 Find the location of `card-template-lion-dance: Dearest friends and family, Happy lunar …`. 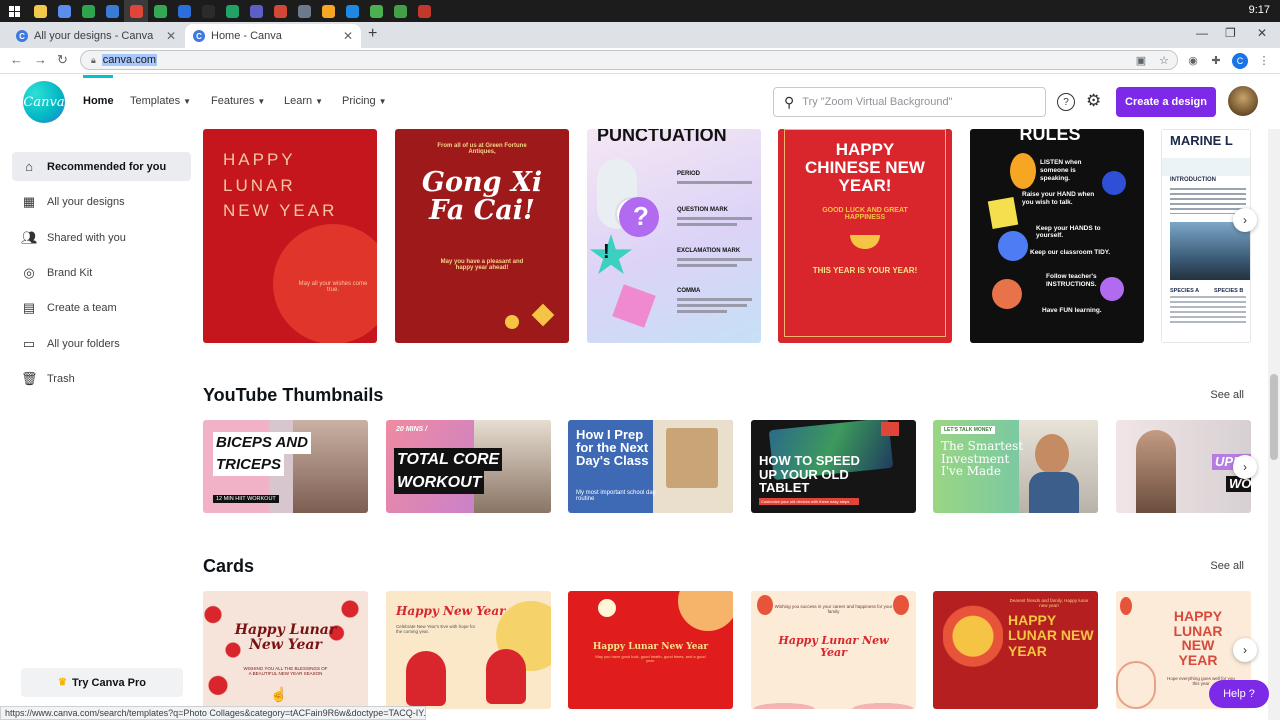

card-template-lion-dance: Dearest friends and family, Happy lunar … is located at coordinates (1015, 650).